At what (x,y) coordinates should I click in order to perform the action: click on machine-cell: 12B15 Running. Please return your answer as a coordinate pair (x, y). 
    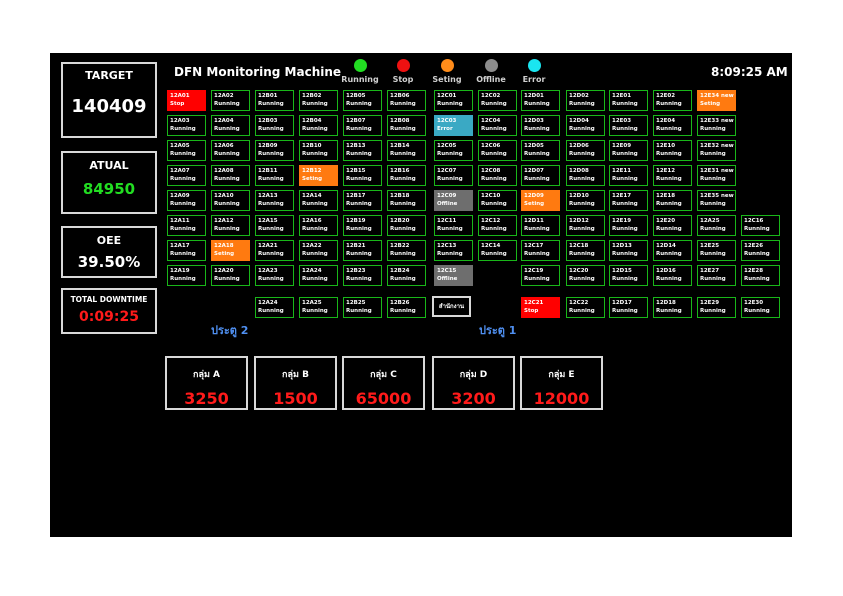
    Looking at the image, I should click on (362, 175).